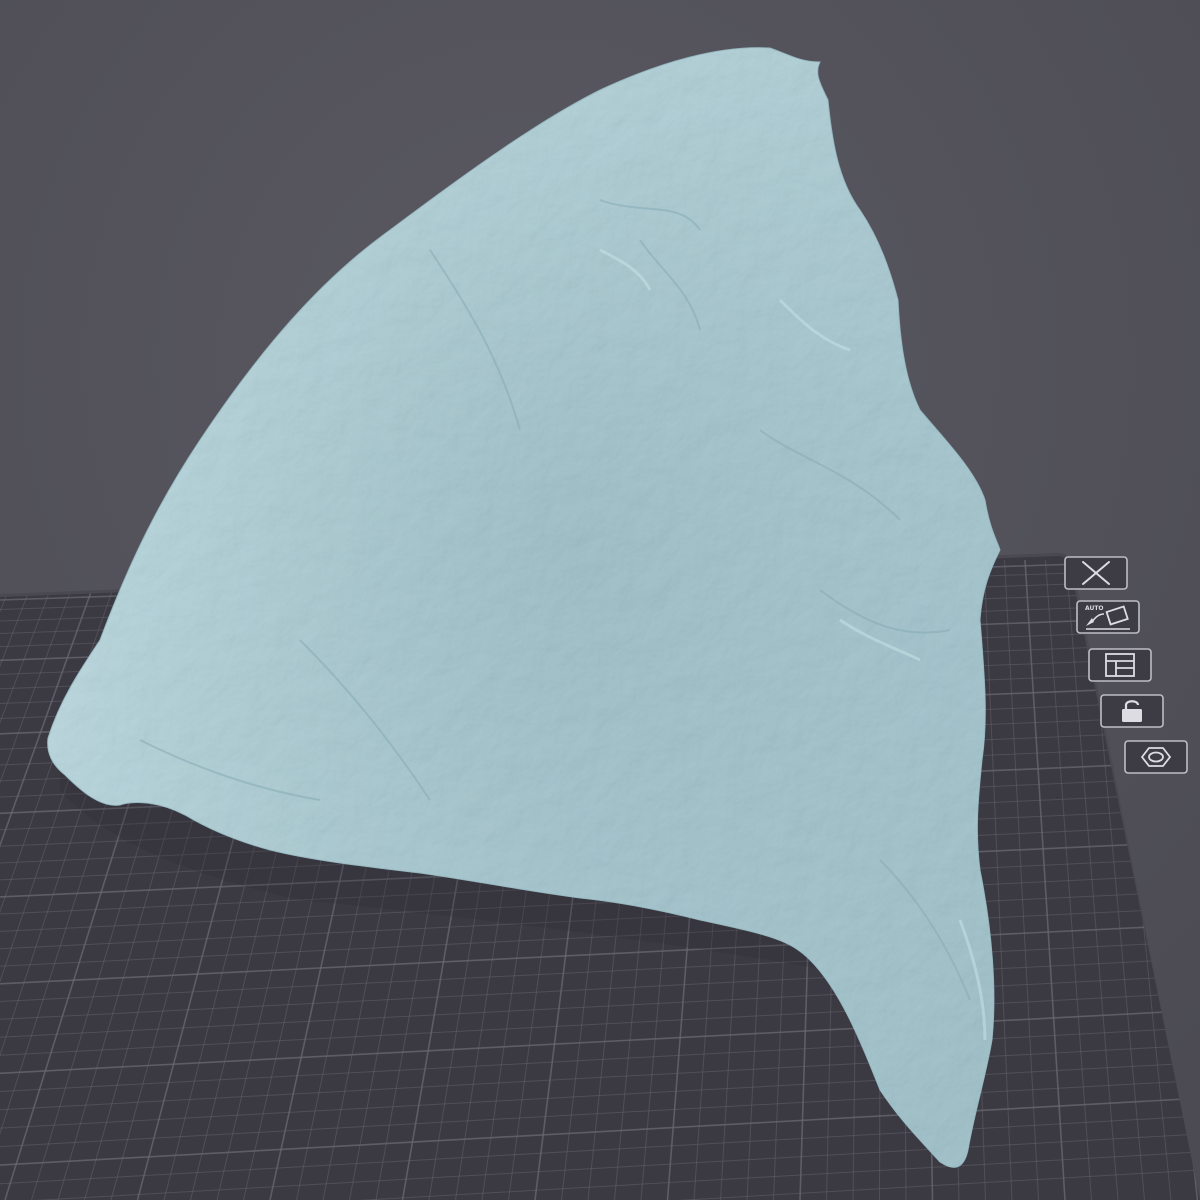 This screenshot has height=1200, width=1200. I want to click on auto-label: AUTO, so click(1094, 608).